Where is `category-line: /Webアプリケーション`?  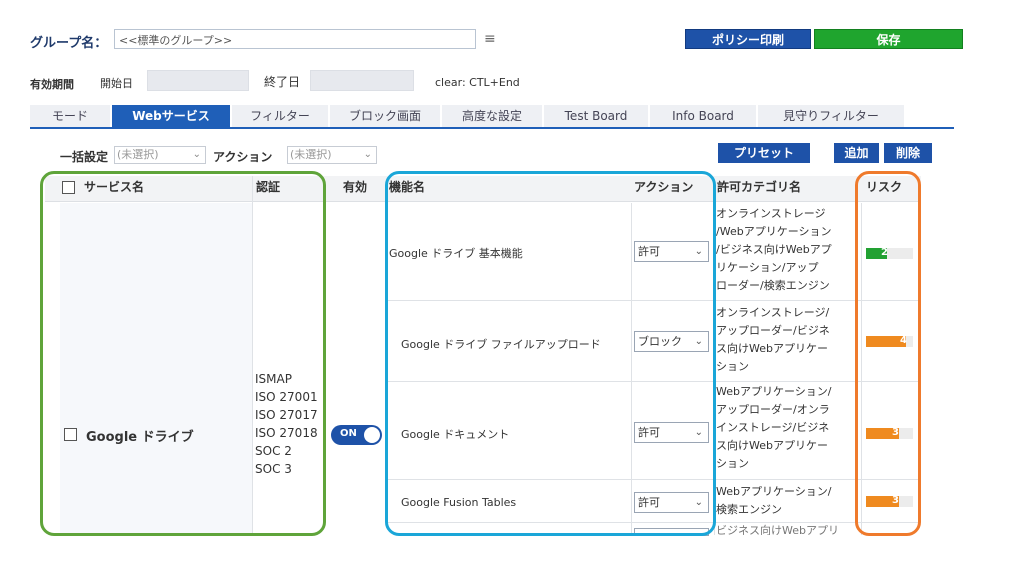 category-line: /Webアプリケーション is located at coordinates (774, 231).